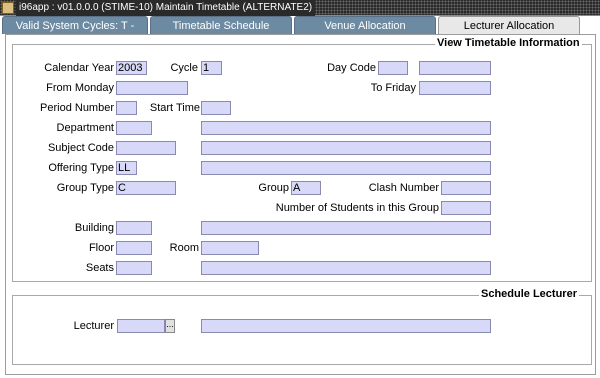  I want to click on day-code-field, so click(393, 68).